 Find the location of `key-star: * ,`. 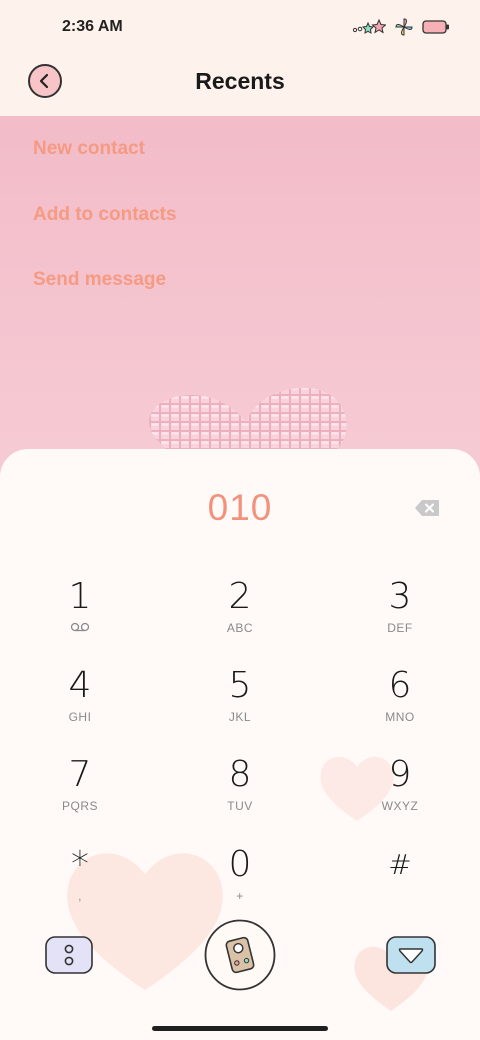

key-star: * , is located at coordinates (80, 885).